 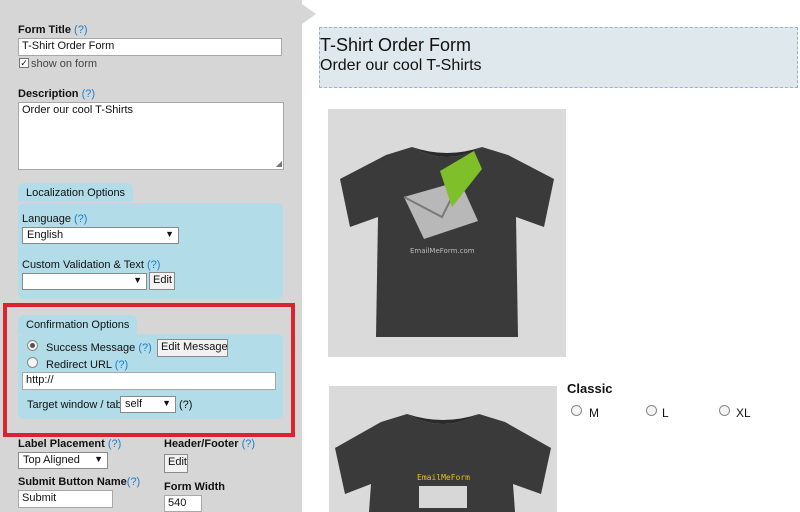 What do you see at coordinates (309, 14) in the screenshot?
I see `panel-pointer-arrow` at bounding box center [309, 14].